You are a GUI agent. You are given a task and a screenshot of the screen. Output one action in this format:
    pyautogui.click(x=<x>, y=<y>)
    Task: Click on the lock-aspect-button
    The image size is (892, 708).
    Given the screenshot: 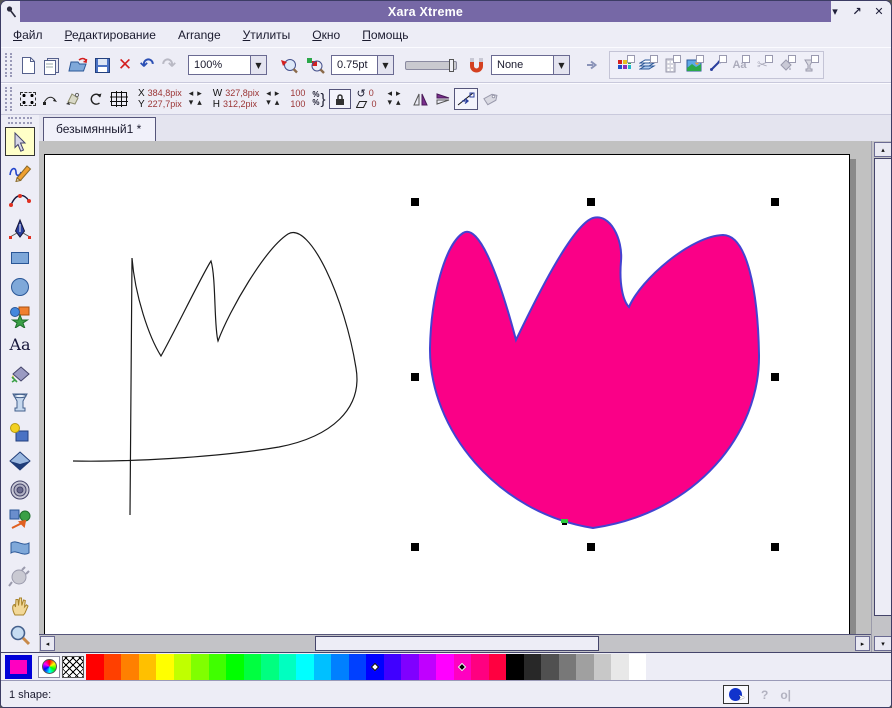 What is the action you would take?
    pyautogui.click(x=340, y=99)
    